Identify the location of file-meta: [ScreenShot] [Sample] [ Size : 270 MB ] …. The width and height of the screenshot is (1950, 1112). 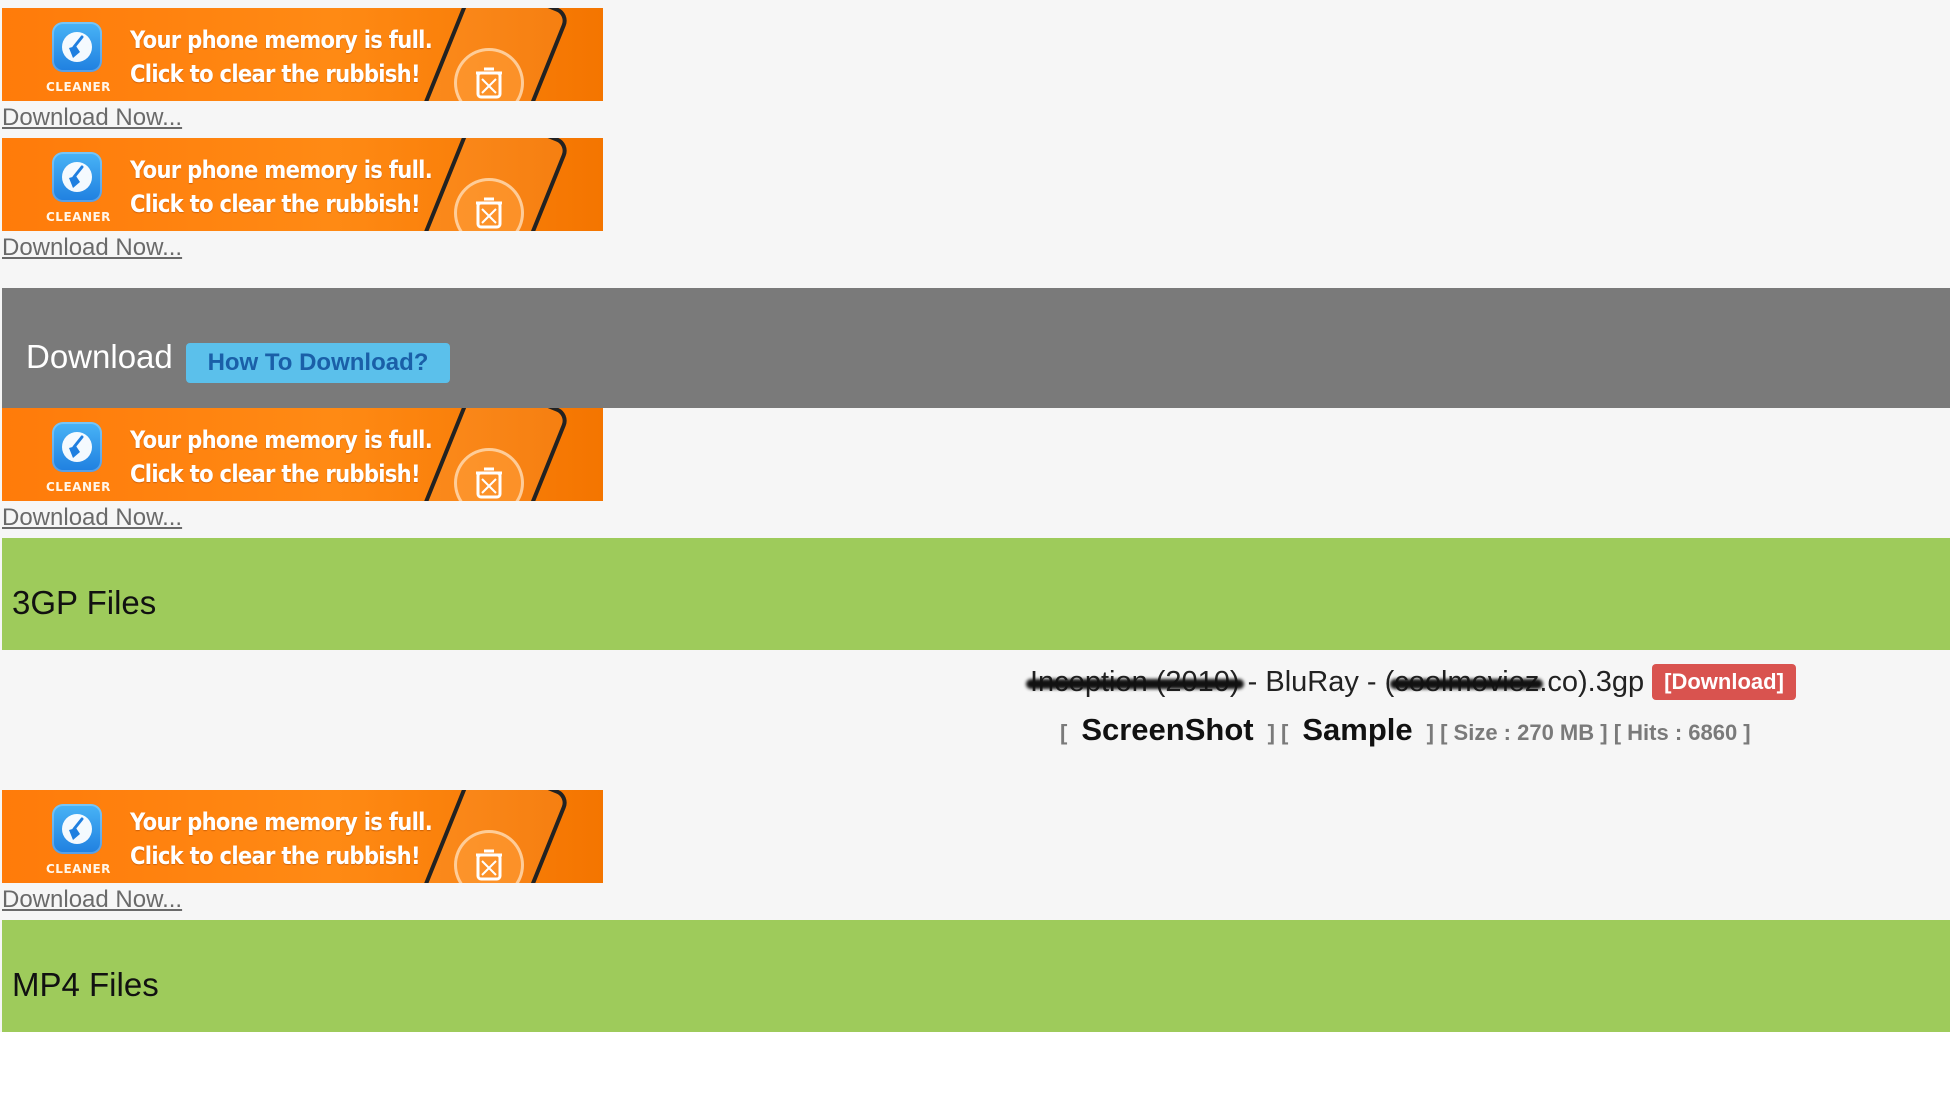
(1405, 730).